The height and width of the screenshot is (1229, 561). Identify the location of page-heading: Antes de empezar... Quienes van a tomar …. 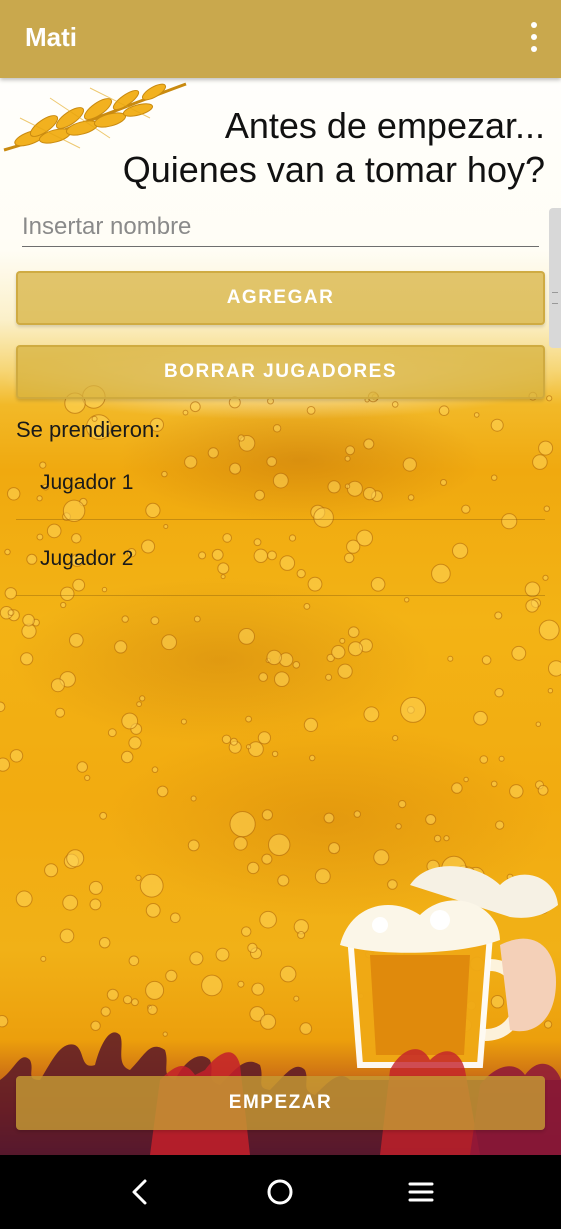
(334, 148).